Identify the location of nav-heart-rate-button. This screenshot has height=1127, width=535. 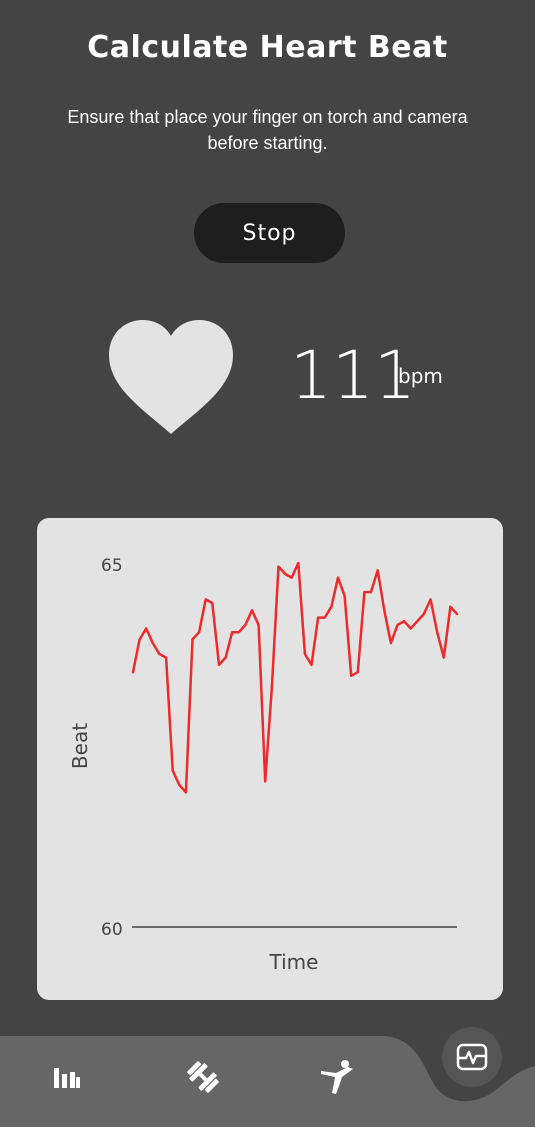
(472, 1057).